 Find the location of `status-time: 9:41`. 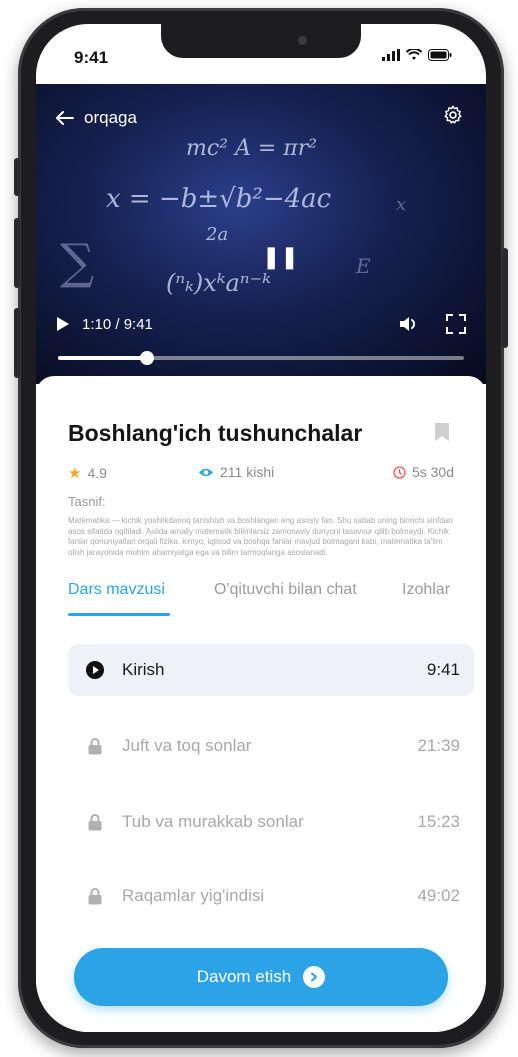

status-time: 9:41 is located at coordinates (91, 57).